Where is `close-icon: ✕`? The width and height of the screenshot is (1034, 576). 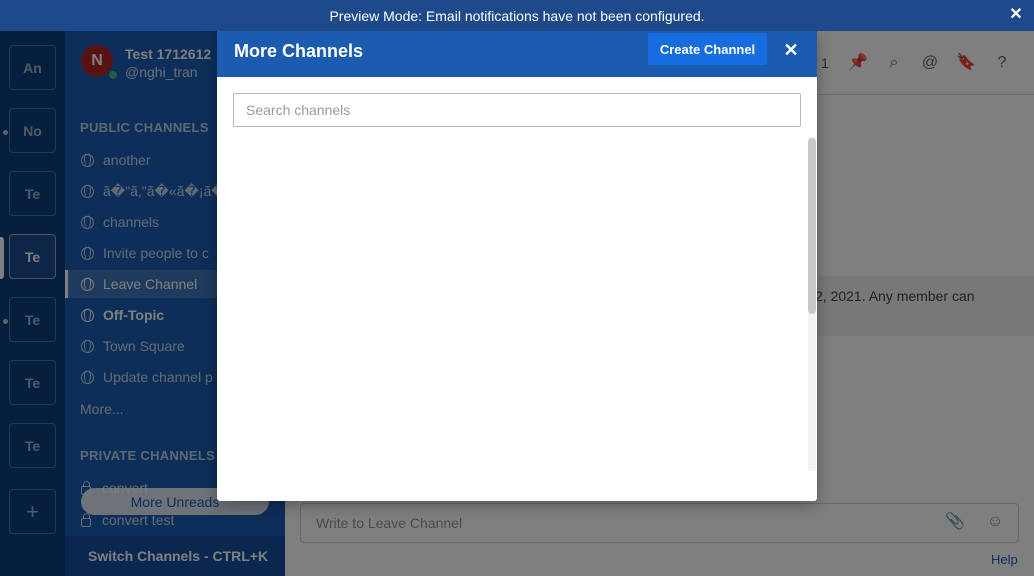
close-icon: ✕ is located at coordinates (791, 50).